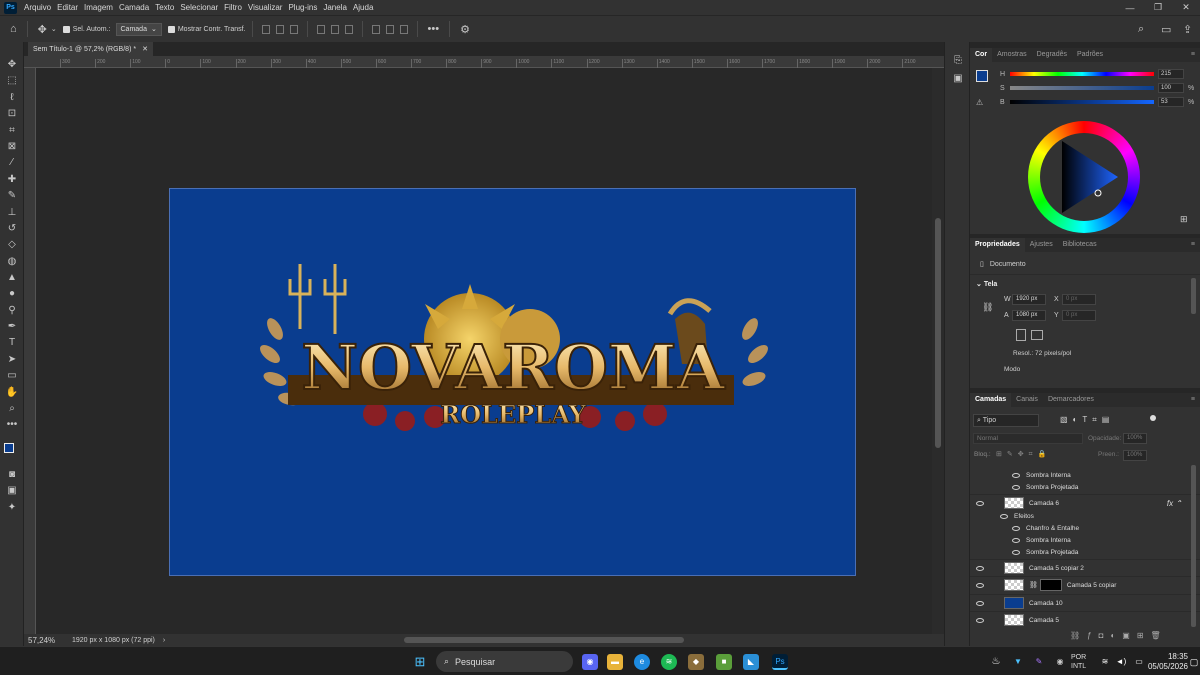 The height and width of the screenshot is (675, 1200). What do you see at coordinates (12, 294) in the screenshot?
I see `dodge-tool-icon: ●` at bounding box center [12, 294].